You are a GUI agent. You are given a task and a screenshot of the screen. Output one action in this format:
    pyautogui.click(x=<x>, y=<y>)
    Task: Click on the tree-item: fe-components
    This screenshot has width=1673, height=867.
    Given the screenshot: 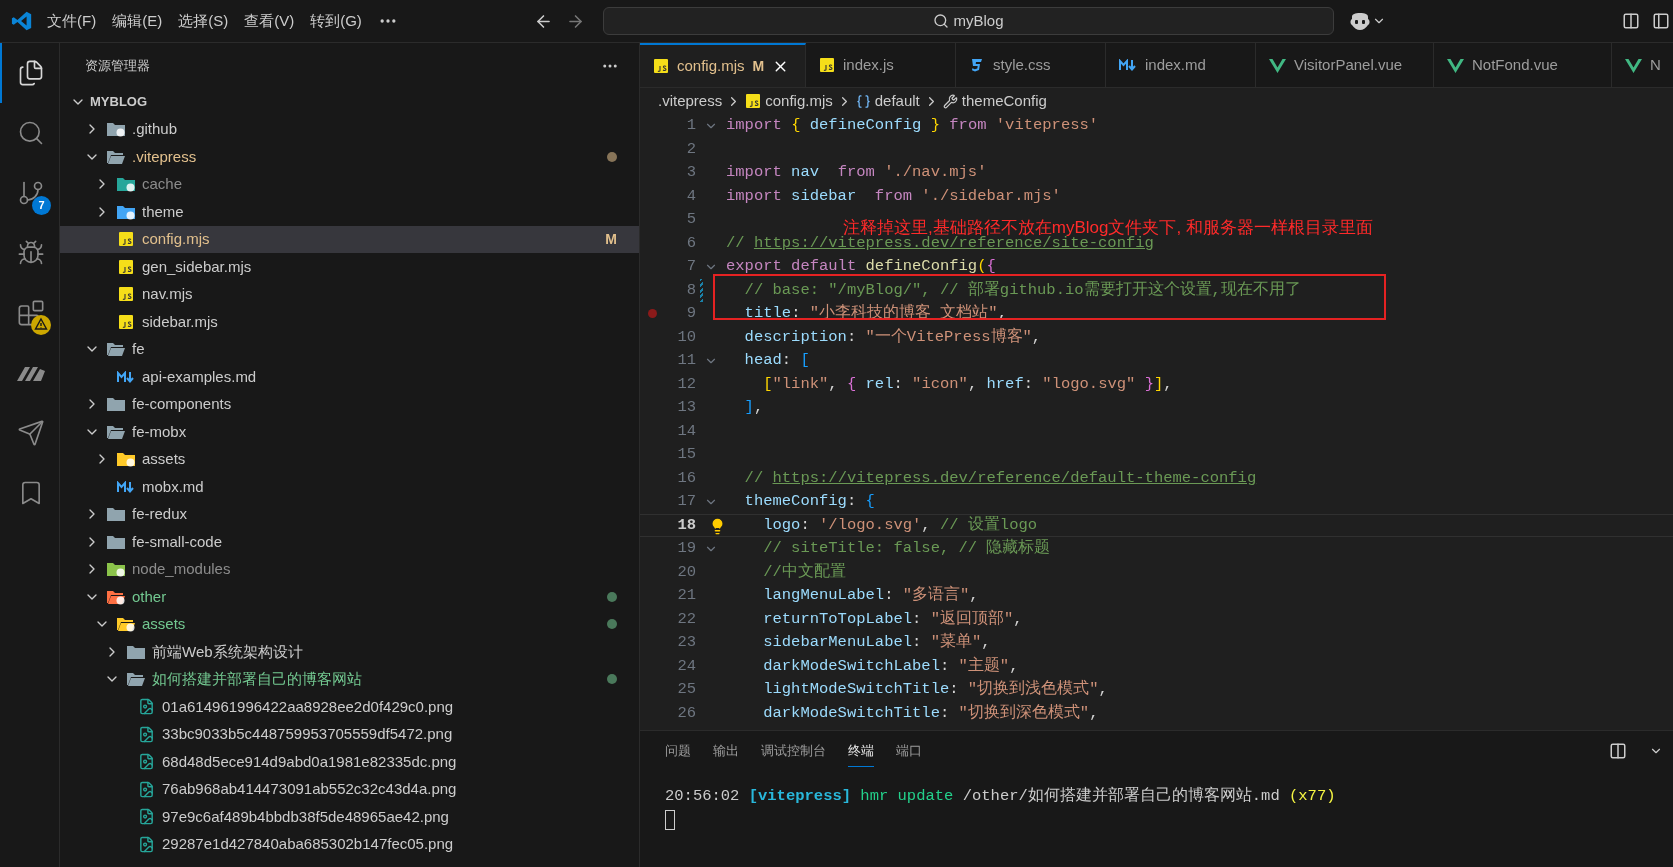 What is the action you would take?
    pyautogui.click(x=349, y=404)
    